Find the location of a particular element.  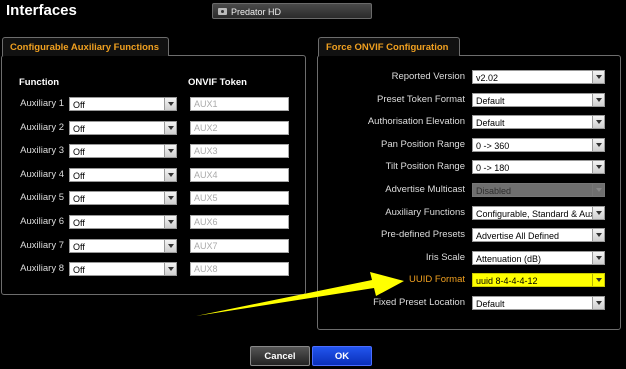

function-column-header: Function is located at coordinates (39, 82).